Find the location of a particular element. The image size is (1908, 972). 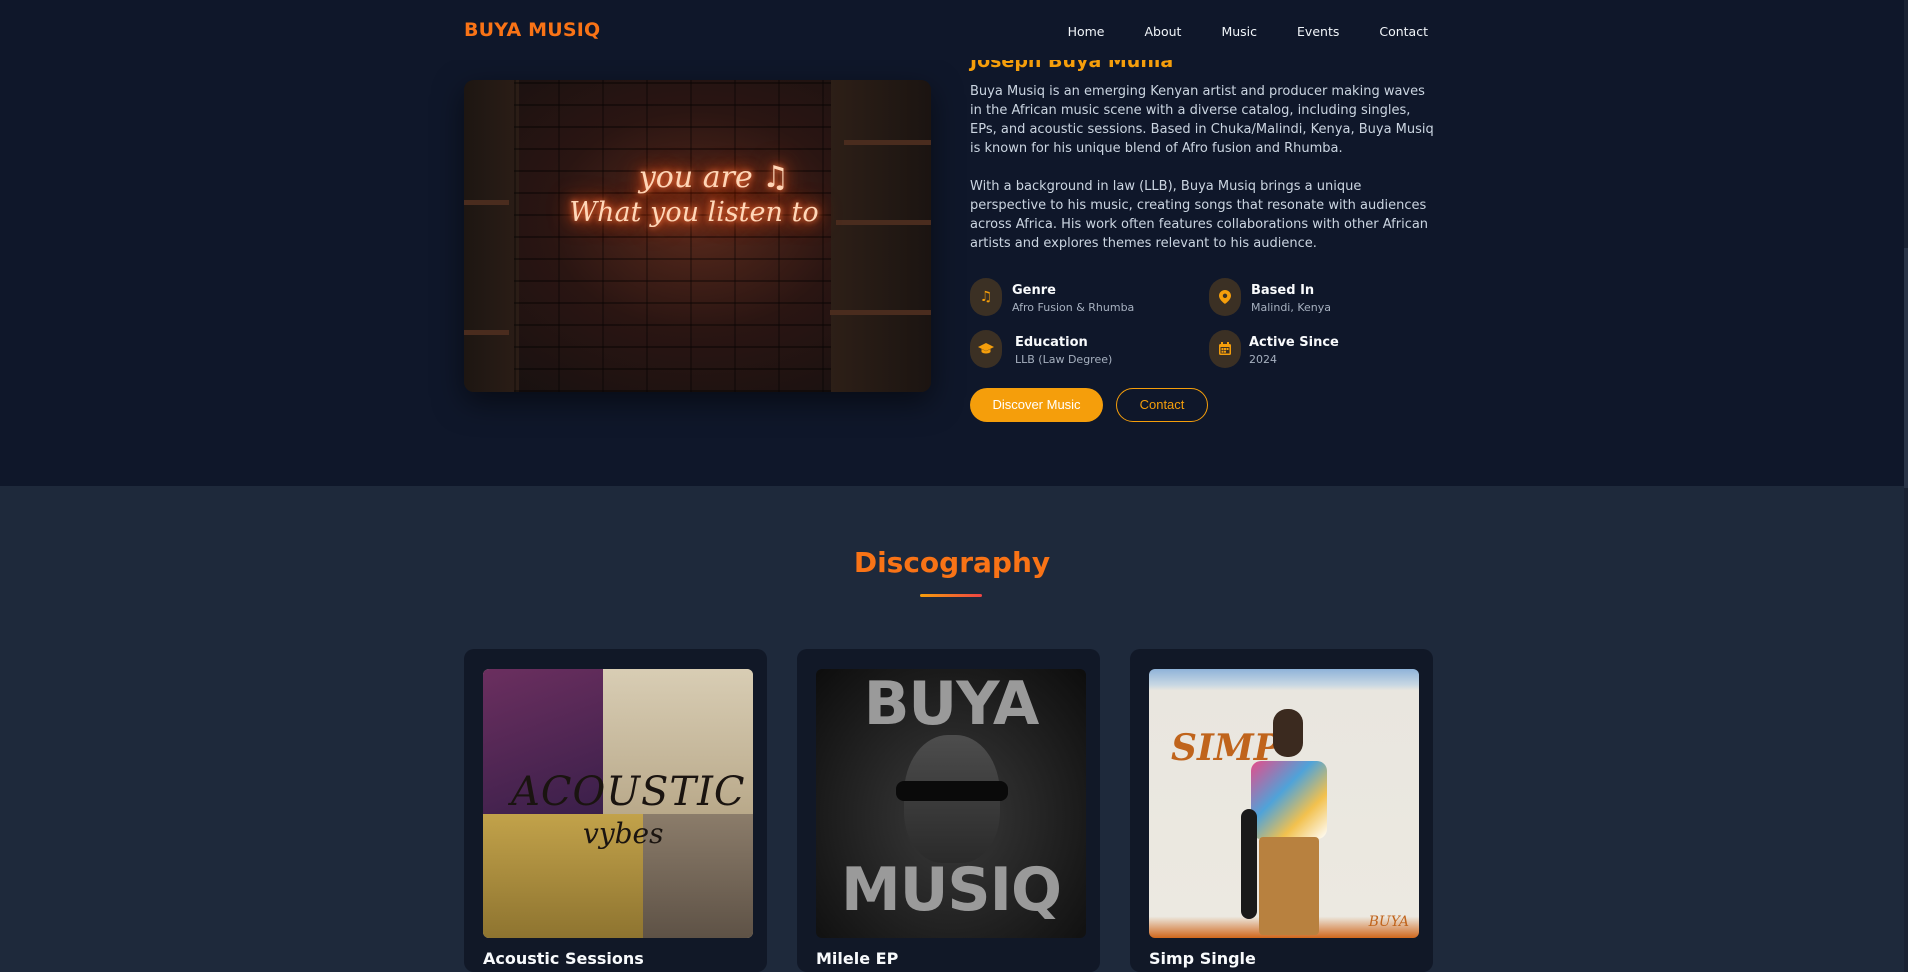

main-nav: Home About Music Events Contact is located at coordinates (1228, 31).